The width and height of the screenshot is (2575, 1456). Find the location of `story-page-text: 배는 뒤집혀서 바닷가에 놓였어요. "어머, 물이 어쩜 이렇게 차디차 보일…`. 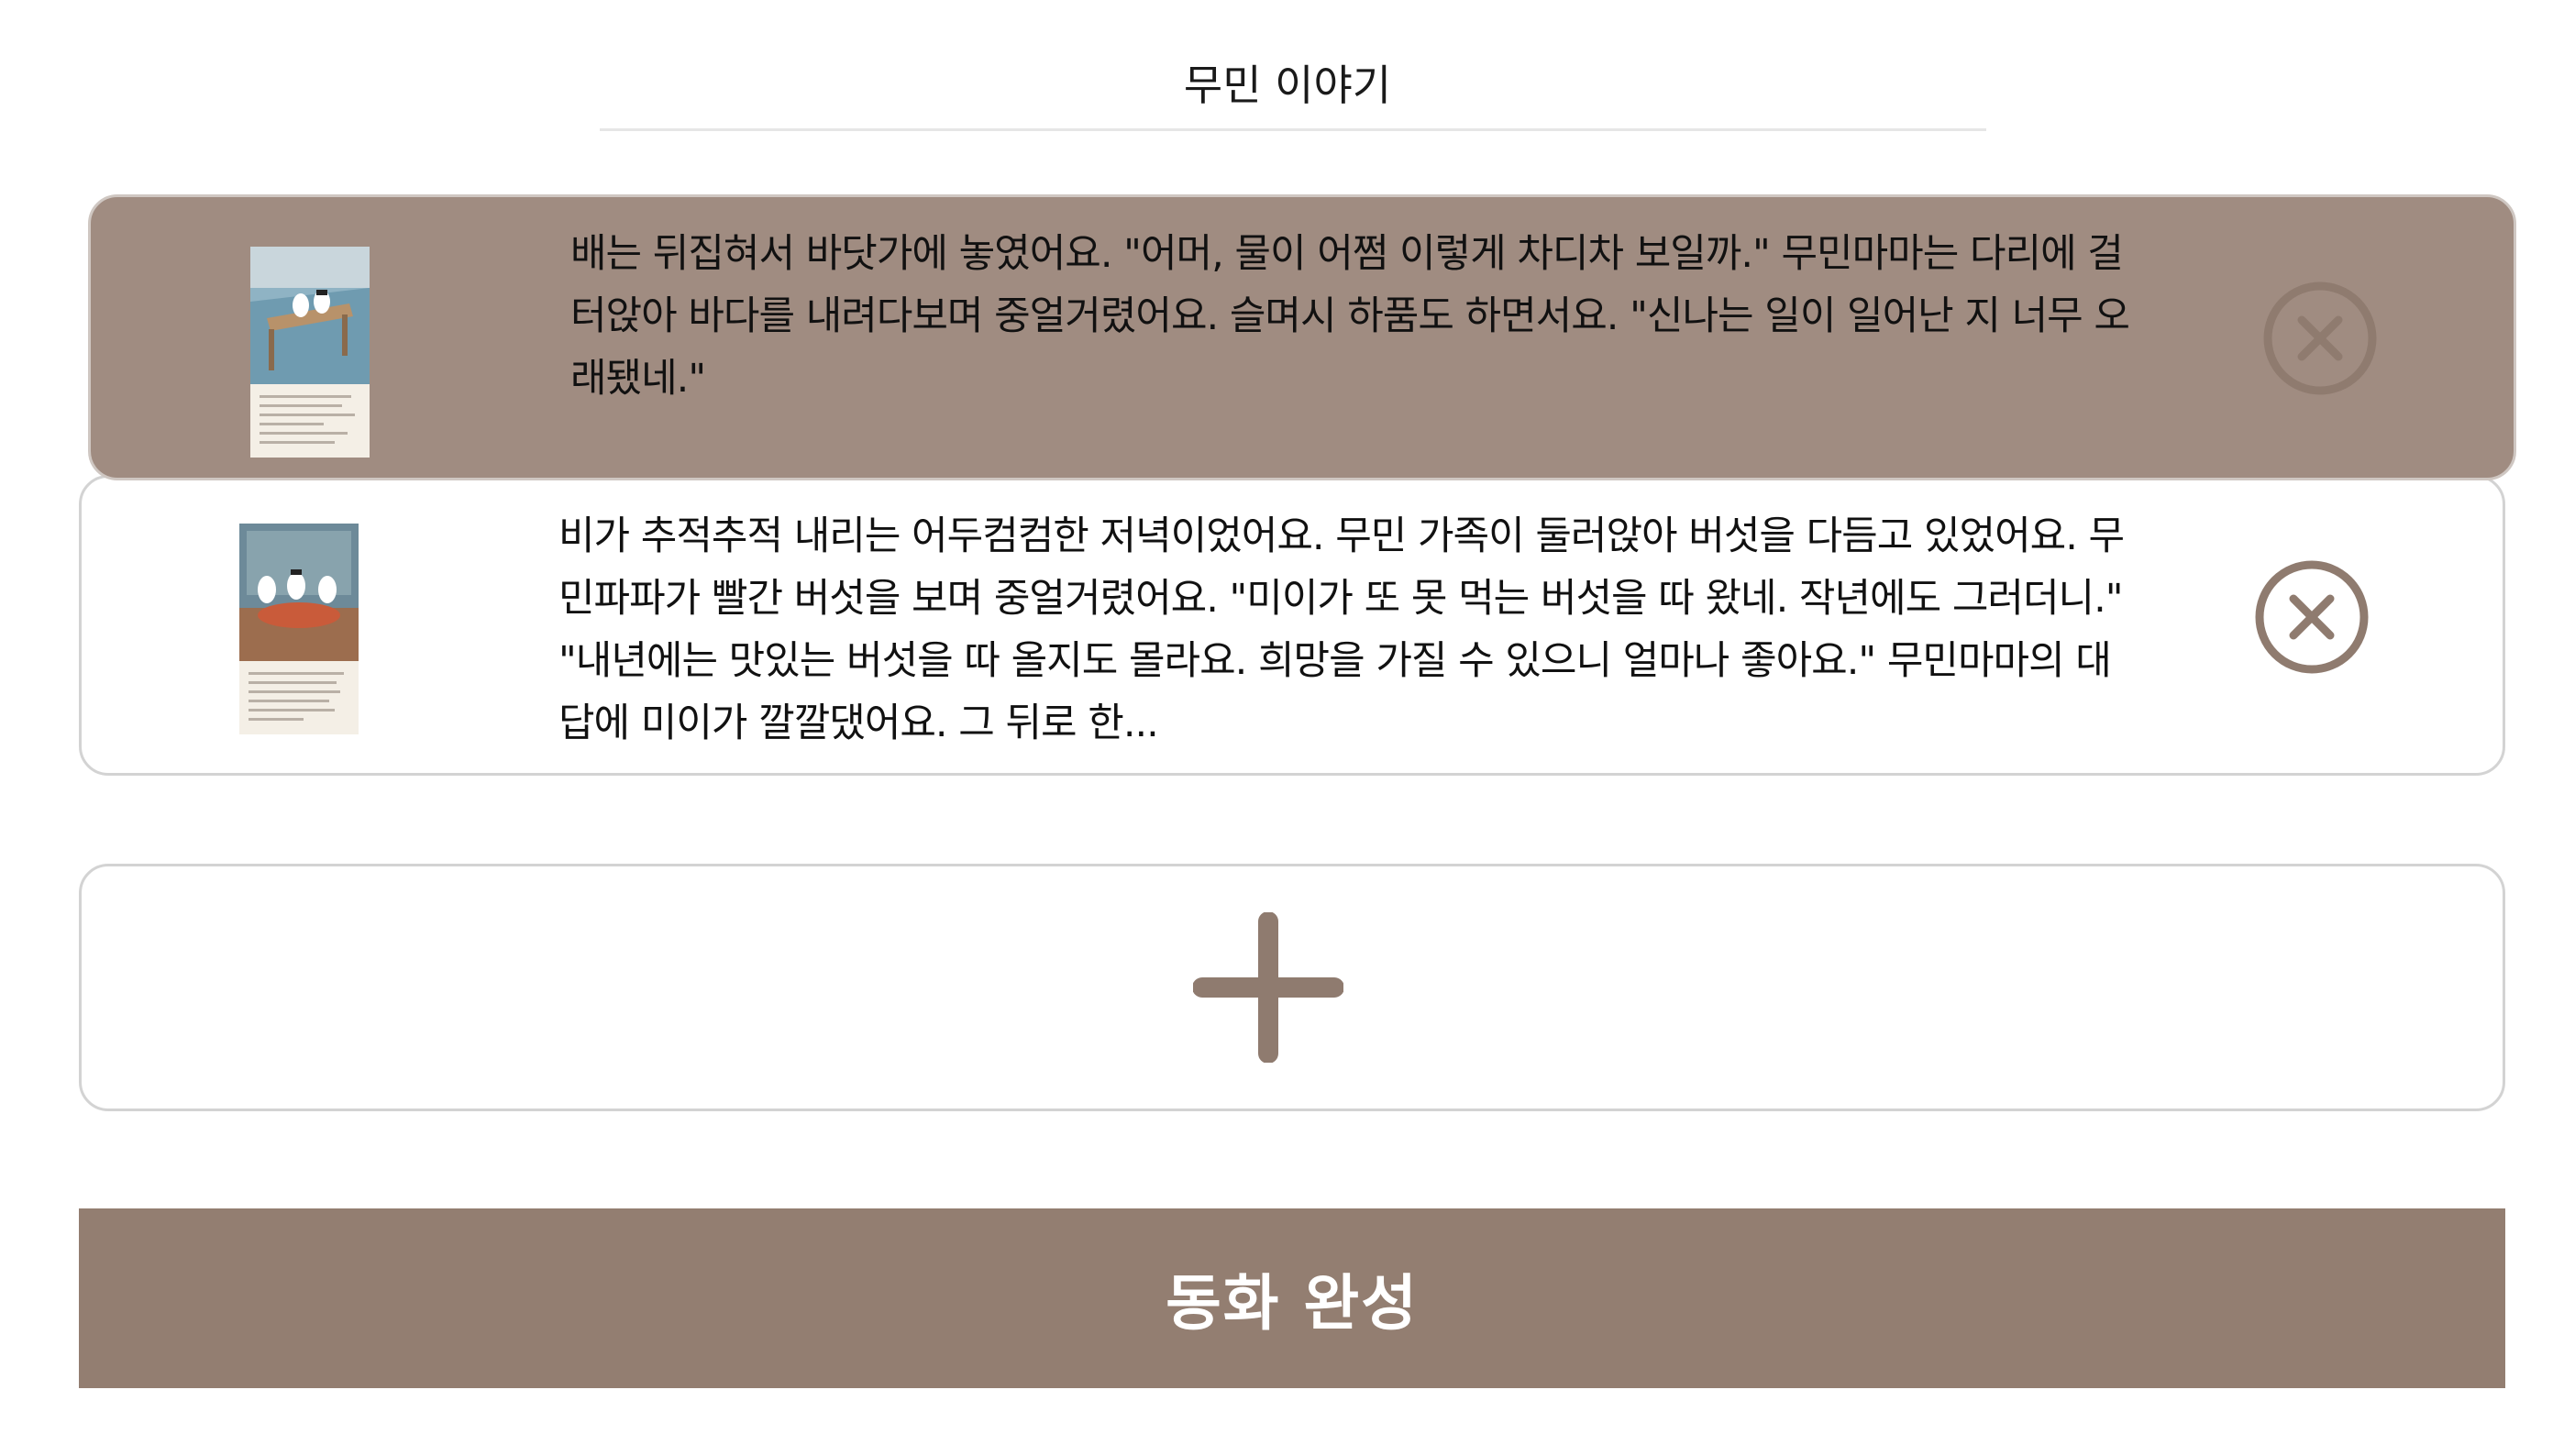

story-page-text: 배는 뒤집혀서 바닷가에 놓였어요. "어머, 물이 어쩜 이렇게 차디차 보일… is located at coordinates (1350, 316).